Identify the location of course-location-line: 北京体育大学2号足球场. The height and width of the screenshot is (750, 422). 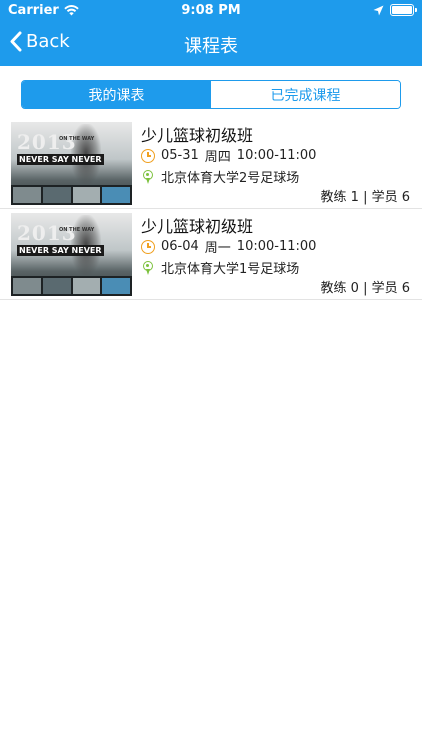
(220, 176).